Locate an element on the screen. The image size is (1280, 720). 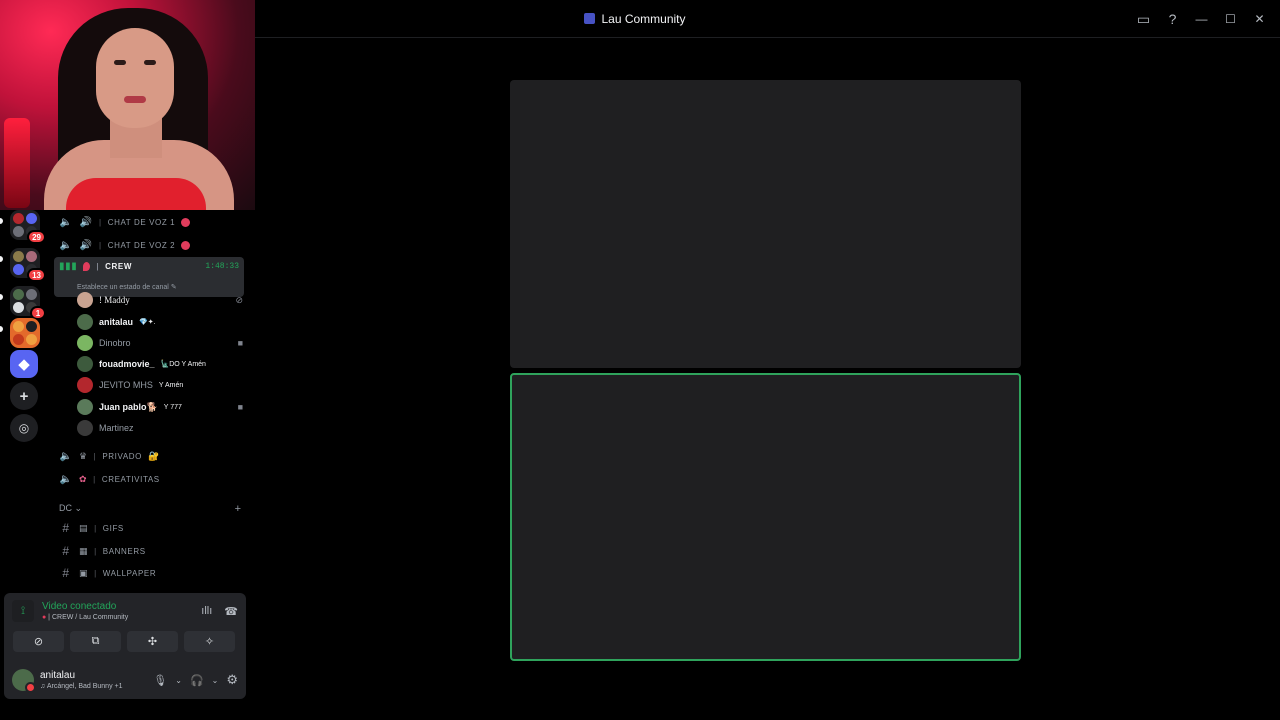
text-channel-wallpaper: # ▣ | WALLPAPER is located at coordinates (149, 573).